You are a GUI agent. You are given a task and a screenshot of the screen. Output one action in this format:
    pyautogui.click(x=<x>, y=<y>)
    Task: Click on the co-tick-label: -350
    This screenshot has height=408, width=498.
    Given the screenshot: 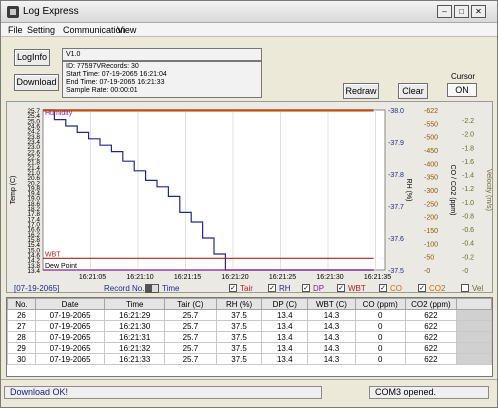 What is the action you would take?
    pyautogui.click(x=431, y=178)
    